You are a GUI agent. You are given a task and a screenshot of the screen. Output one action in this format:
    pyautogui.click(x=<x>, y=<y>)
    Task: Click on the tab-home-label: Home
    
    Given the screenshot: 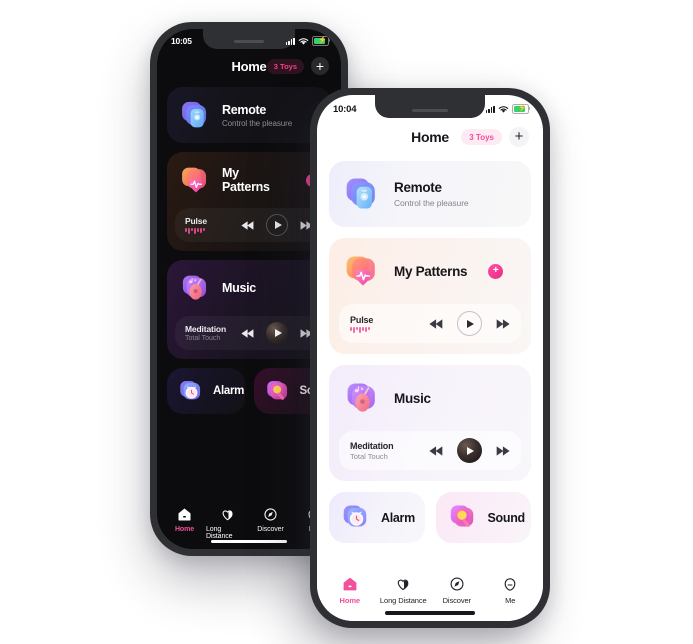 What is the action you would take?
    pyautogui.click(x=350, y=600)
    